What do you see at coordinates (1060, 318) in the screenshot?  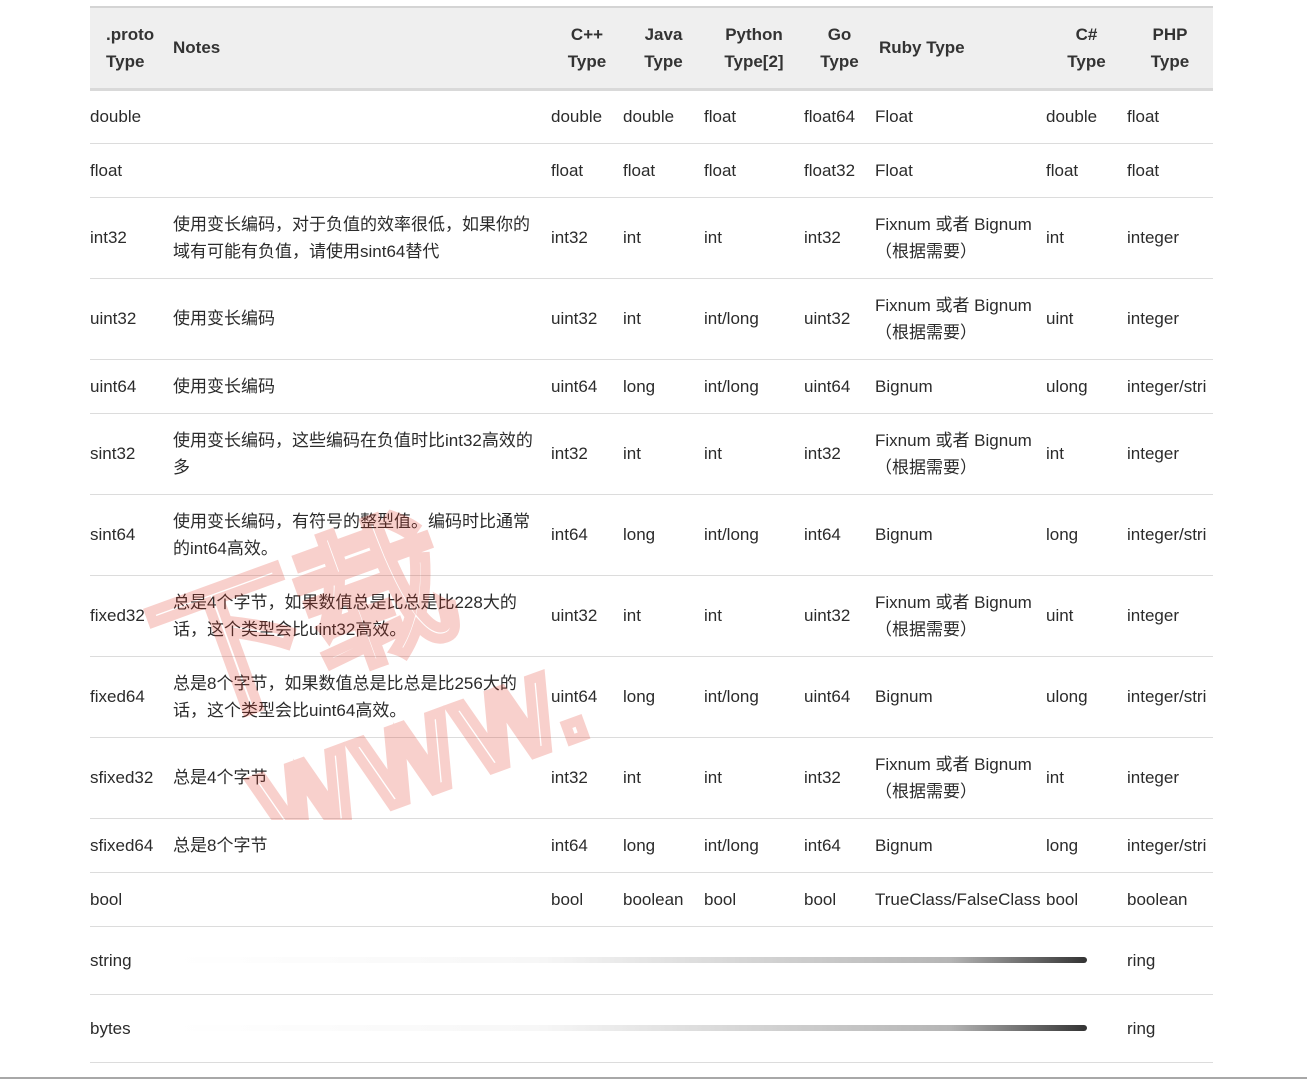 I see `cell-csharp-type: uint` at bounding box center [1060, 318].